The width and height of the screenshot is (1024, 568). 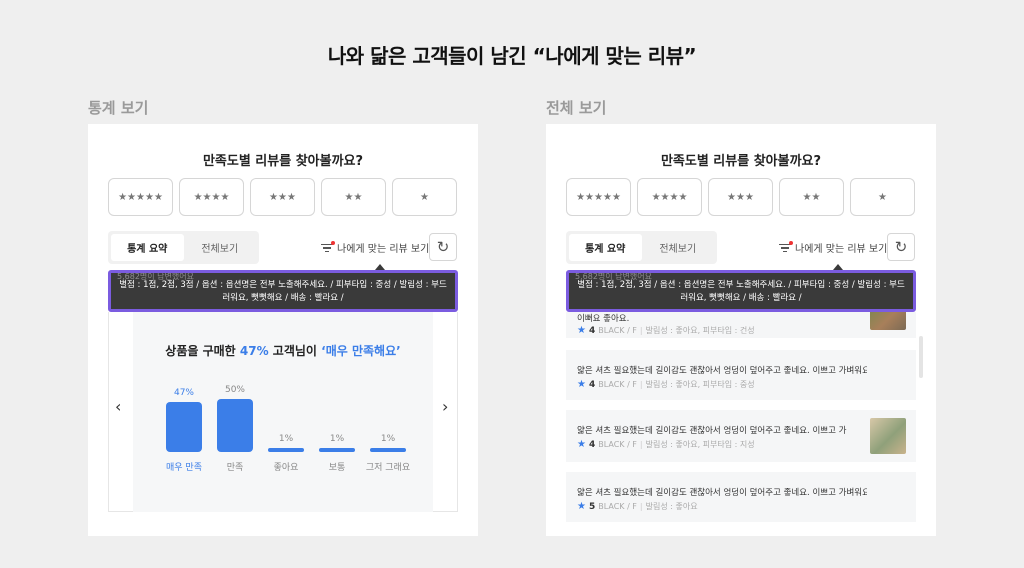 I want to click on stats-sentence-middle: 고객님이, so click(x=295, y=351).